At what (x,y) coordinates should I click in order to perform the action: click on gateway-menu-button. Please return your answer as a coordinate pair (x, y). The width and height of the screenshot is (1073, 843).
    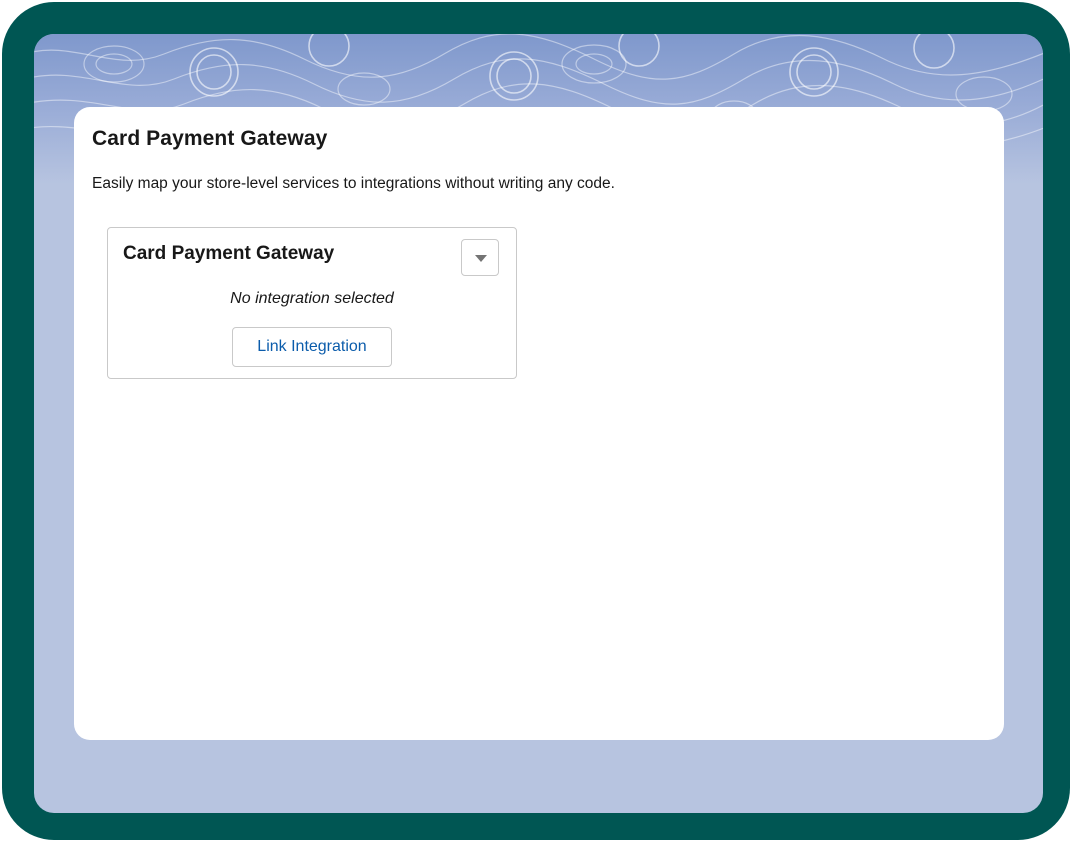
    Looking at the image, I should click on (480, 257).